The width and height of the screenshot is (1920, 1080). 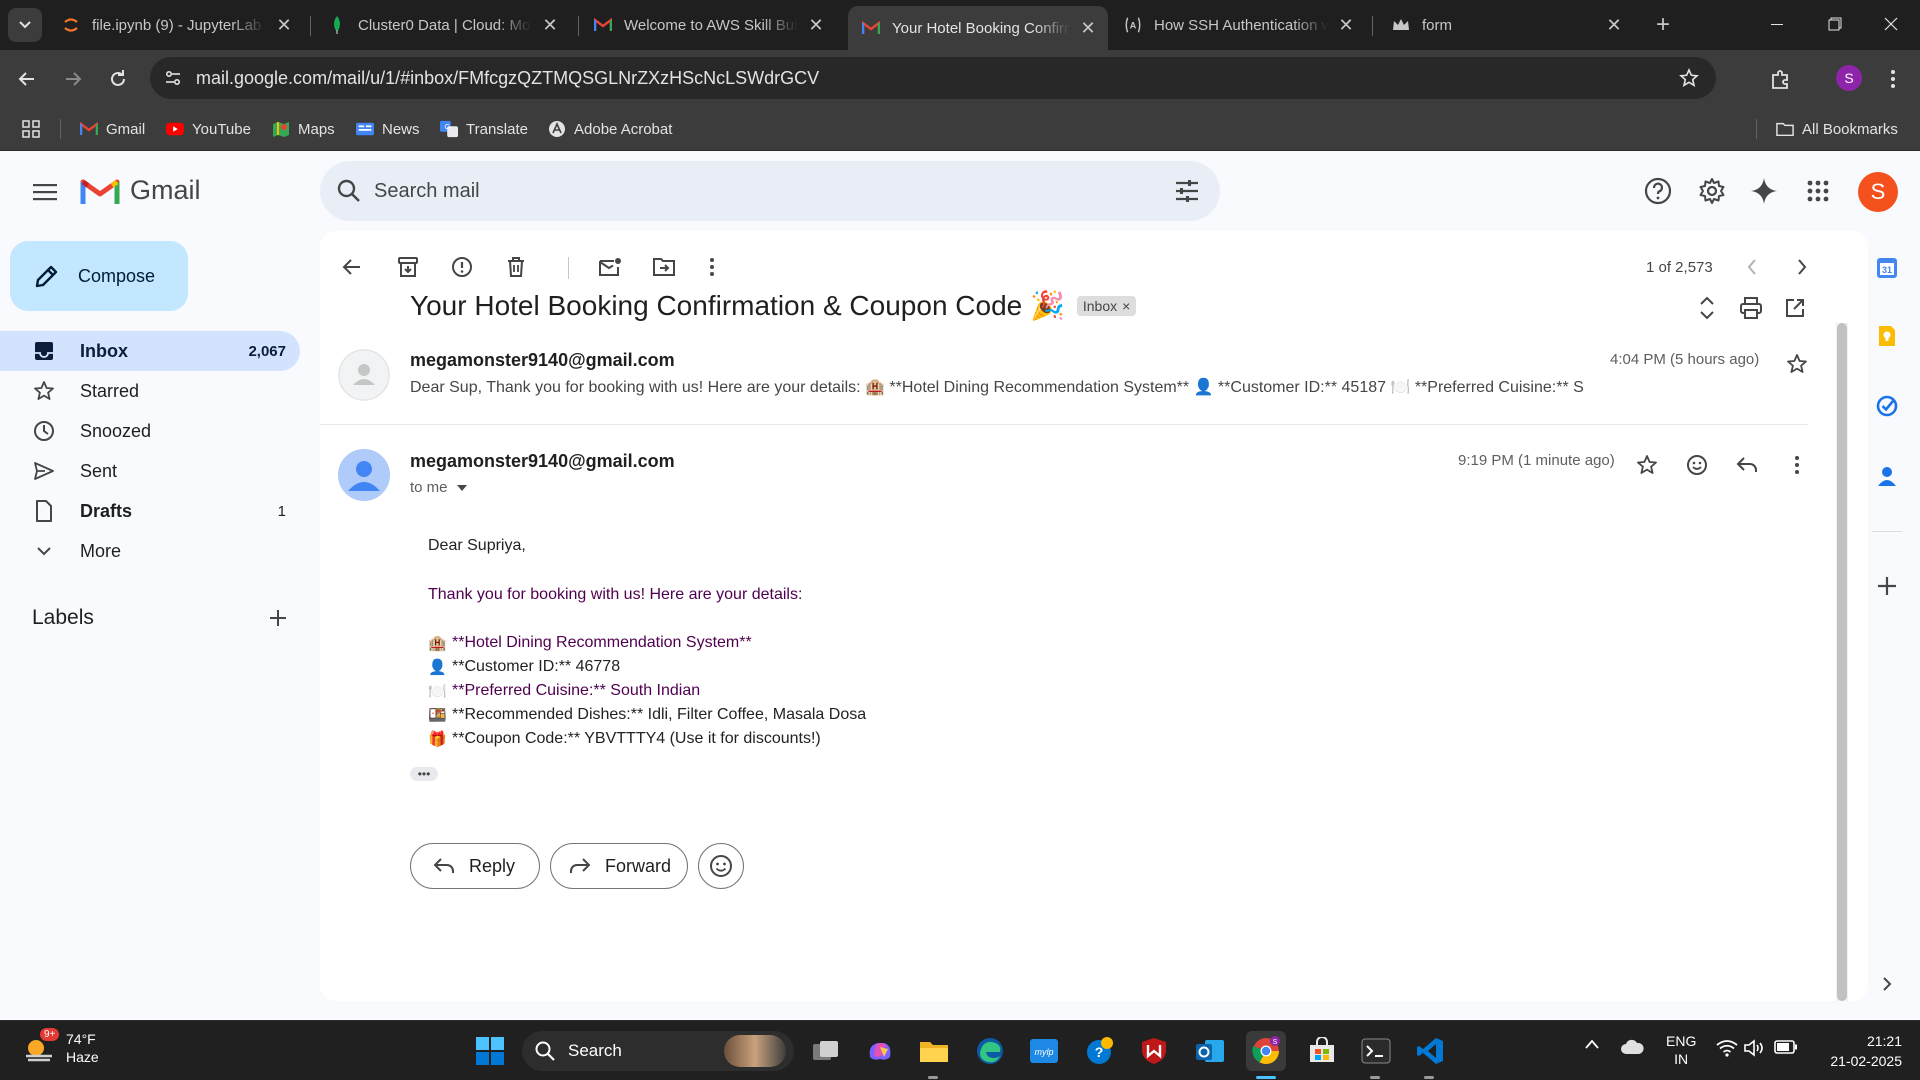 I want to click on extensions-button, so click(x=1781, y=79).